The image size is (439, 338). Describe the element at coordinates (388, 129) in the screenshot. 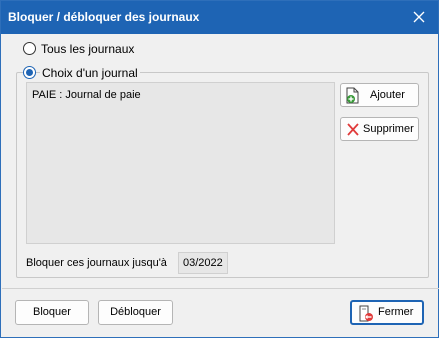

I see `delete-button-label: Supprimer` at that location.